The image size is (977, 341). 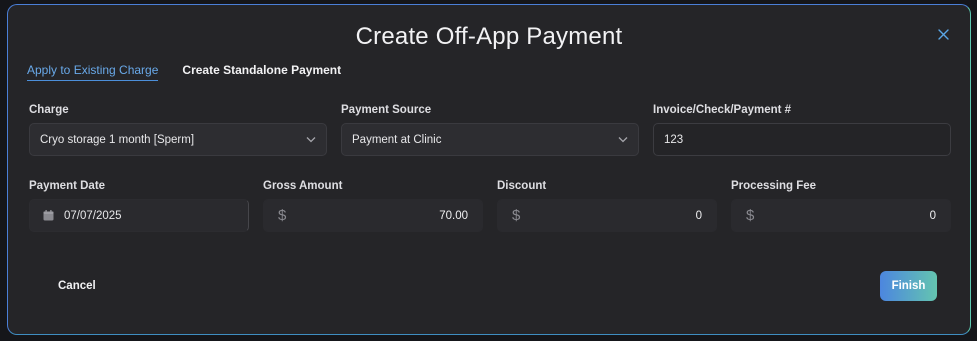 I want to click on tab-apply-existing-charge: Apply to Existing Charge, so click(x=93, y=72).